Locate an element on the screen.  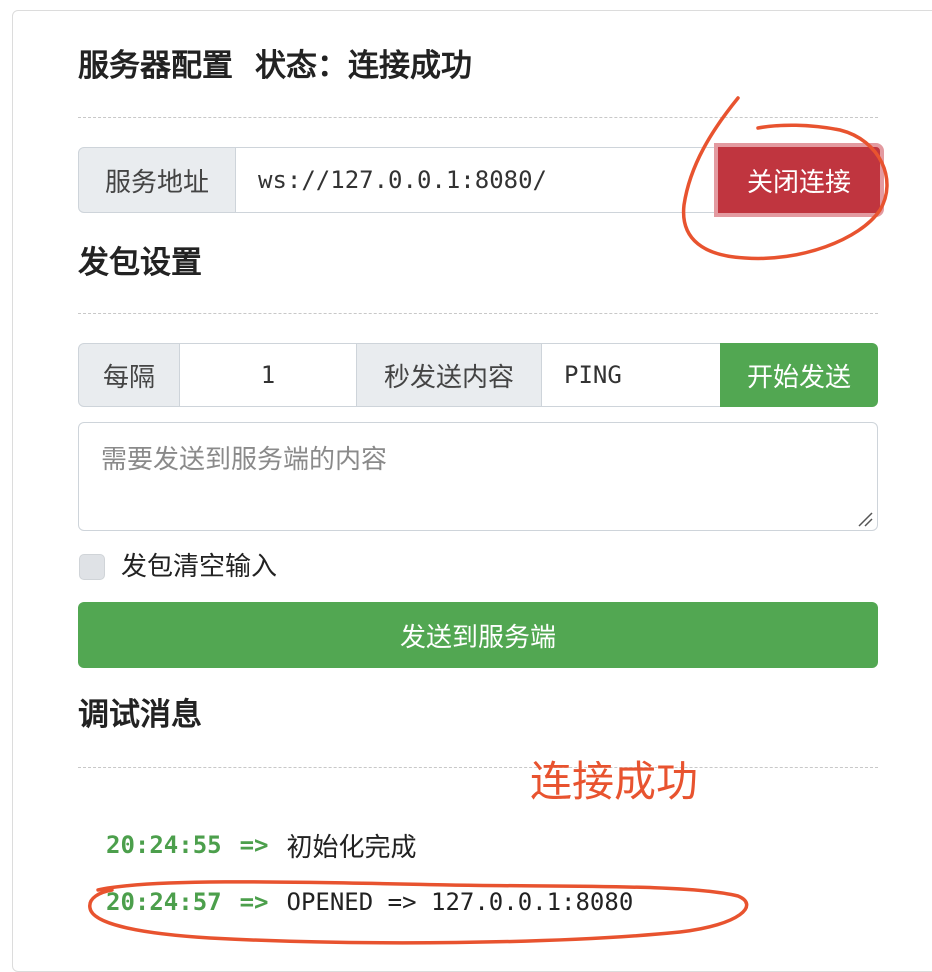
address-label: 服务地址 is located at coordinates (157, 180).